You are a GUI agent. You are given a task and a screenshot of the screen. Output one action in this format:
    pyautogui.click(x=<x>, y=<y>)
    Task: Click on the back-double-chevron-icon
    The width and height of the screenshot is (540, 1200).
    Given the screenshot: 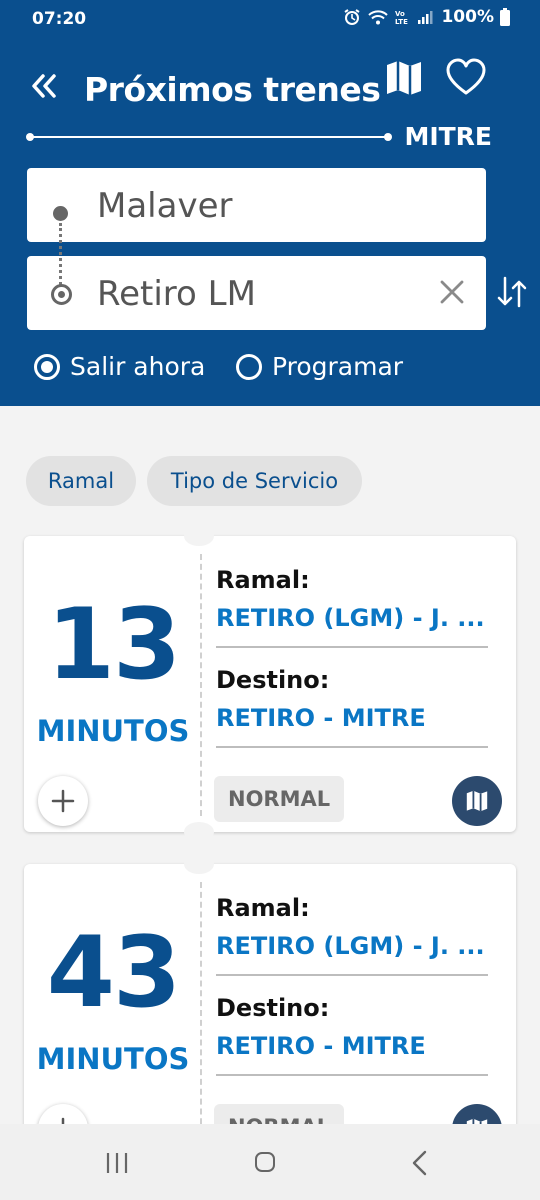 What is the action you would take?
    pyautogui.click(x=44, y=86)
    